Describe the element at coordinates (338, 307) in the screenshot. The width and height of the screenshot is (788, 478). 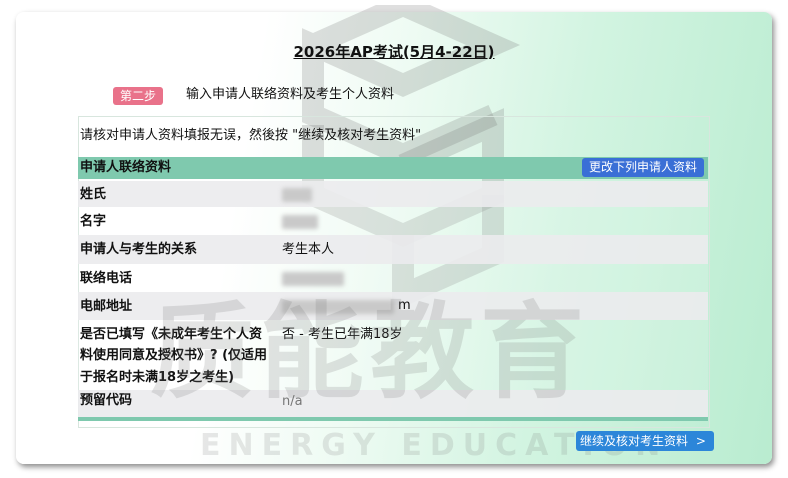
I see `email-value-redacted` at that location.